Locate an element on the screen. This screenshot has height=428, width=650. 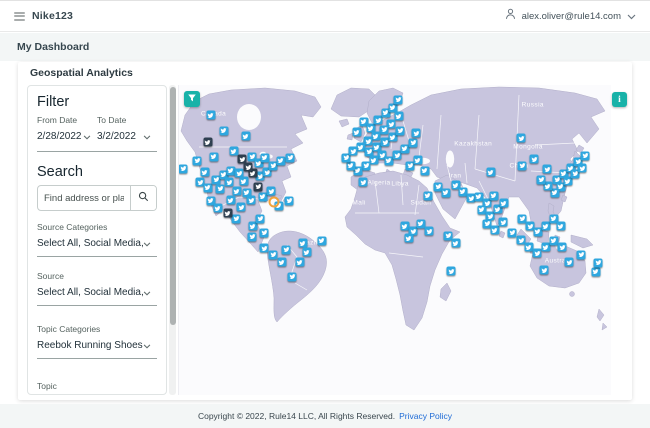
sidebar-scrollbar is located at coordinates (172, 240).